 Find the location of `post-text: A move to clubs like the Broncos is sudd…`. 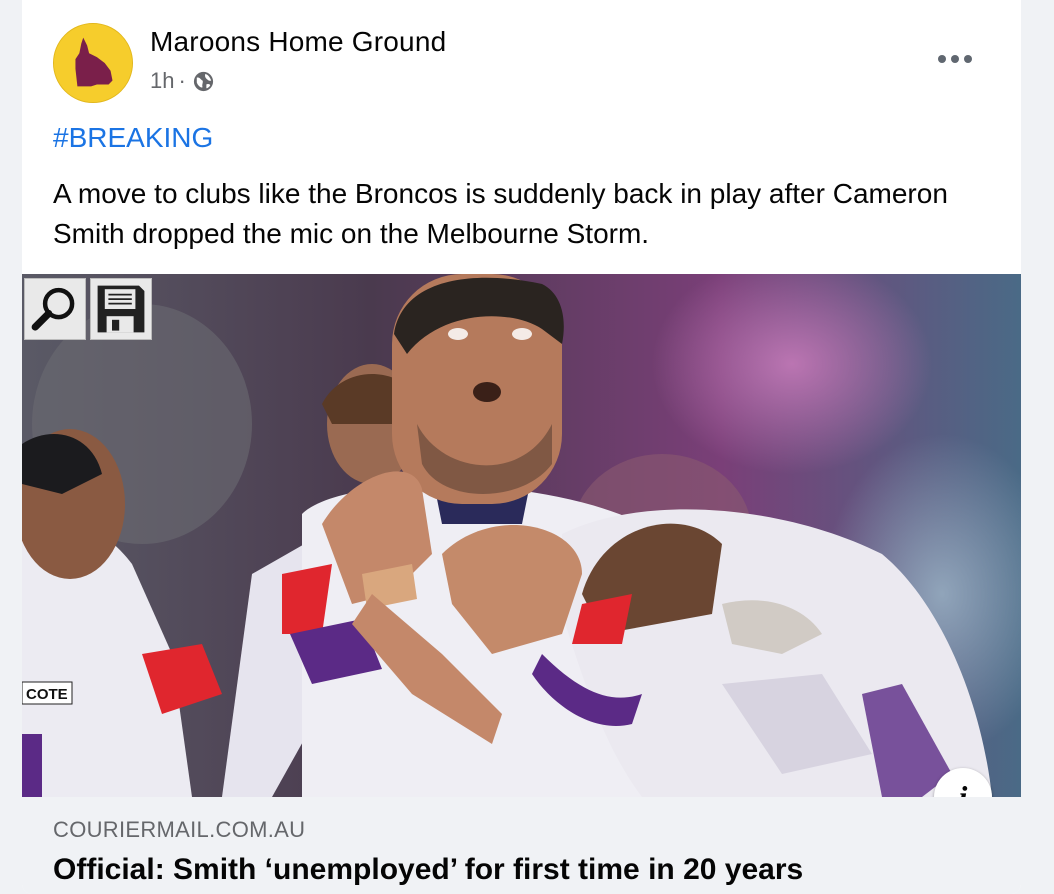

post-text: A move to clubs like the Broncos is sudd… is located at coordinates (500, 213).